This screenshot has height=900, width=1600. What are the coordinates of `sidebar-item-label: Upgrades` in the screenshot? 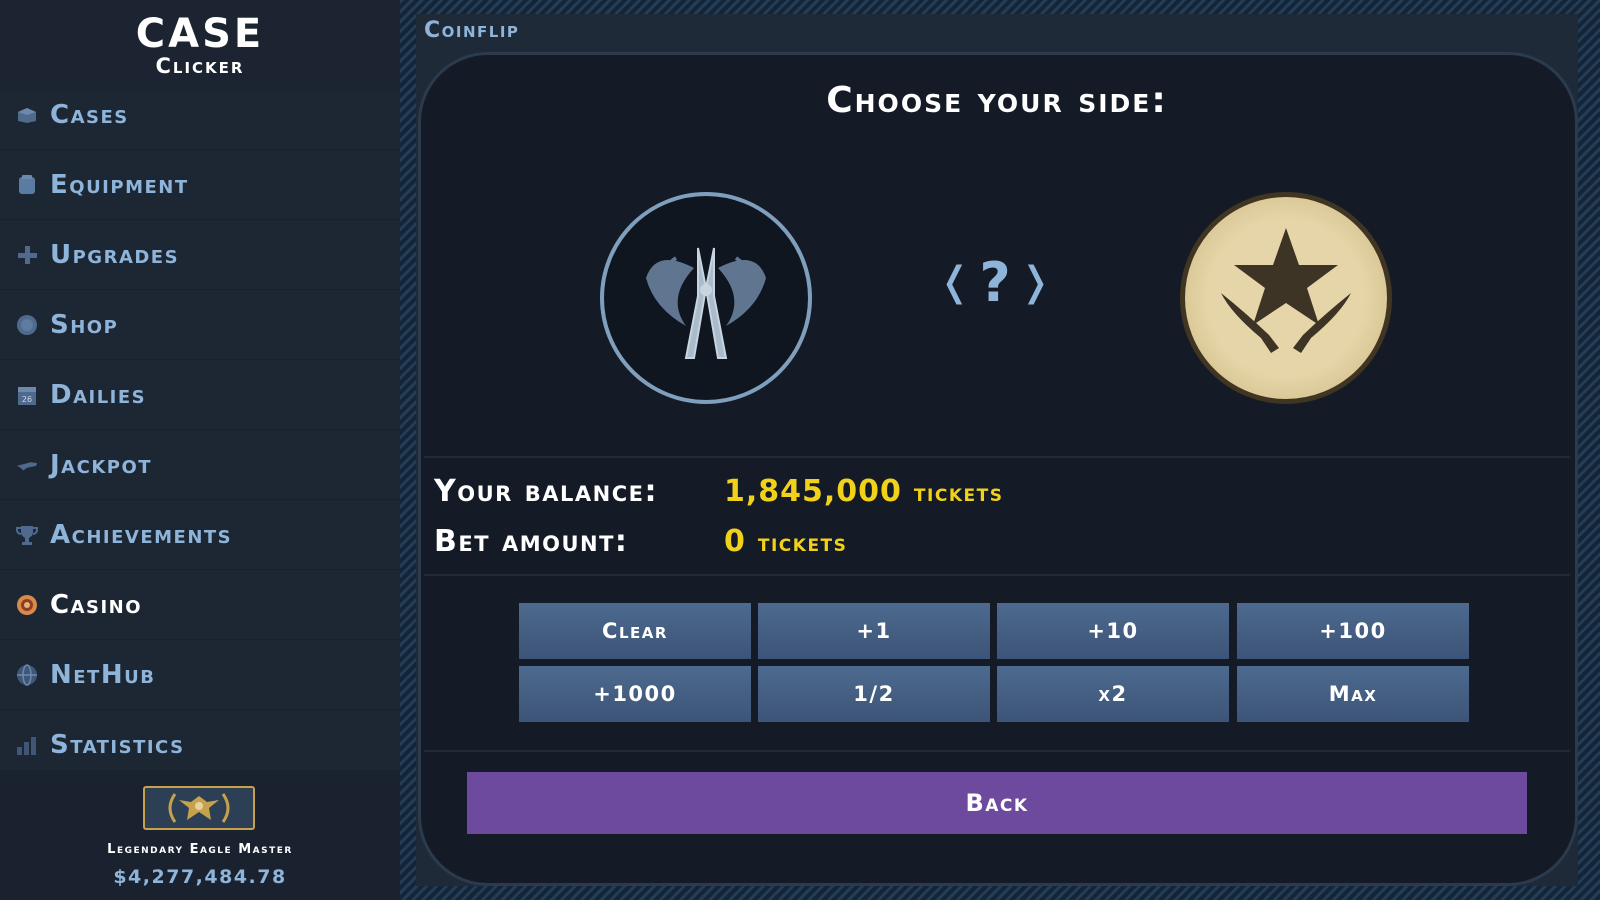 It's located at (115, 254).